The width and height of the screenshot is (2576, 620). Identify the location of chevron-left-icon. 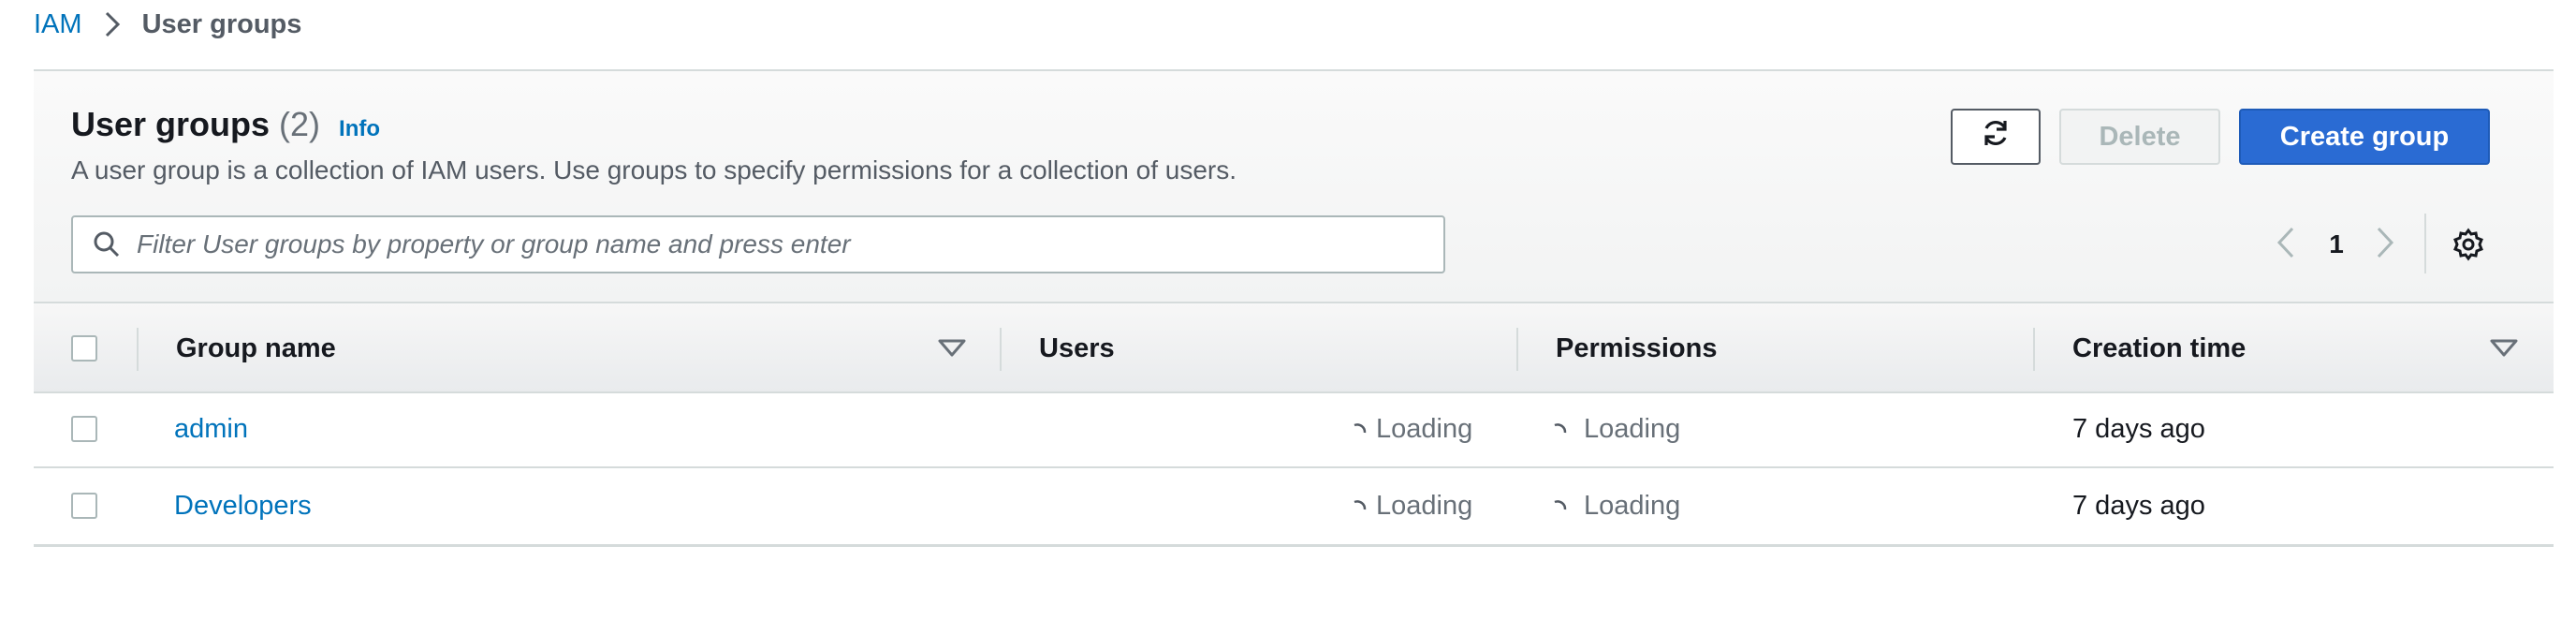
(2286, 245).